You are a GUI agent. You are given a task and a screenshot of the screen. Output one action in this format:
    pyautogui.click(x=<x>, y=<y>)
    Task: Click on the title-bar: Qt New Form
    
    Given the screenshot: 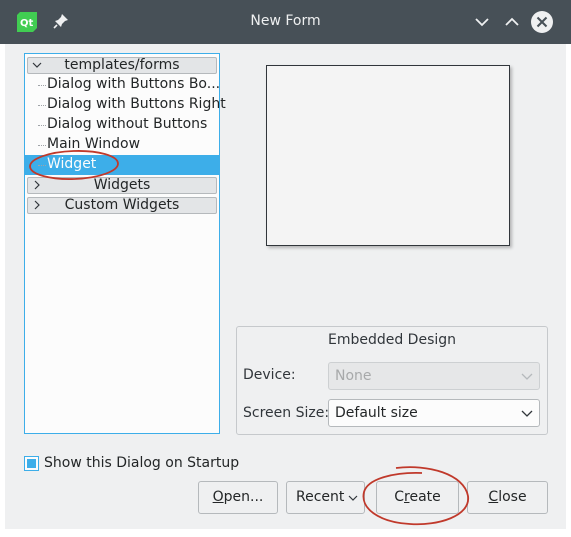 What is the action you would take?
    pyautogui.click(x=285, y=22)
    